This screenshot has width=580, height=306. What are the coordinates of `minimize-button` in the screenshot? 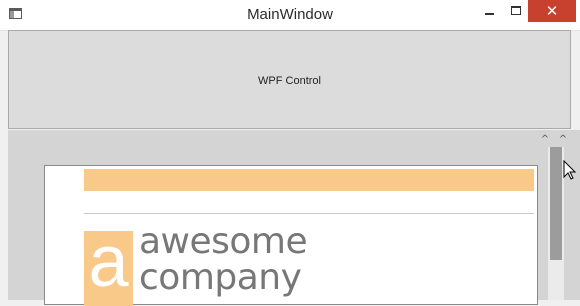 It's located at (489, 11).